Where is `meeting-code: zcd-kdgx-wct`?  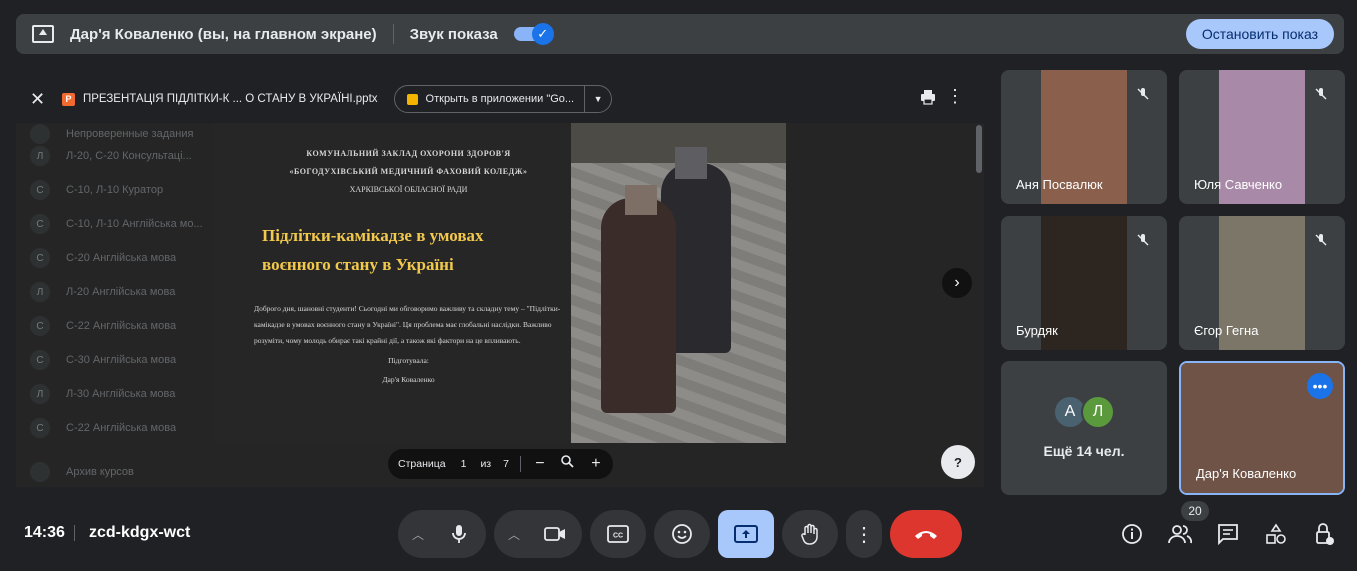
meeting-code: zcd-kdgx-wct is located at coordinates (140, 532).